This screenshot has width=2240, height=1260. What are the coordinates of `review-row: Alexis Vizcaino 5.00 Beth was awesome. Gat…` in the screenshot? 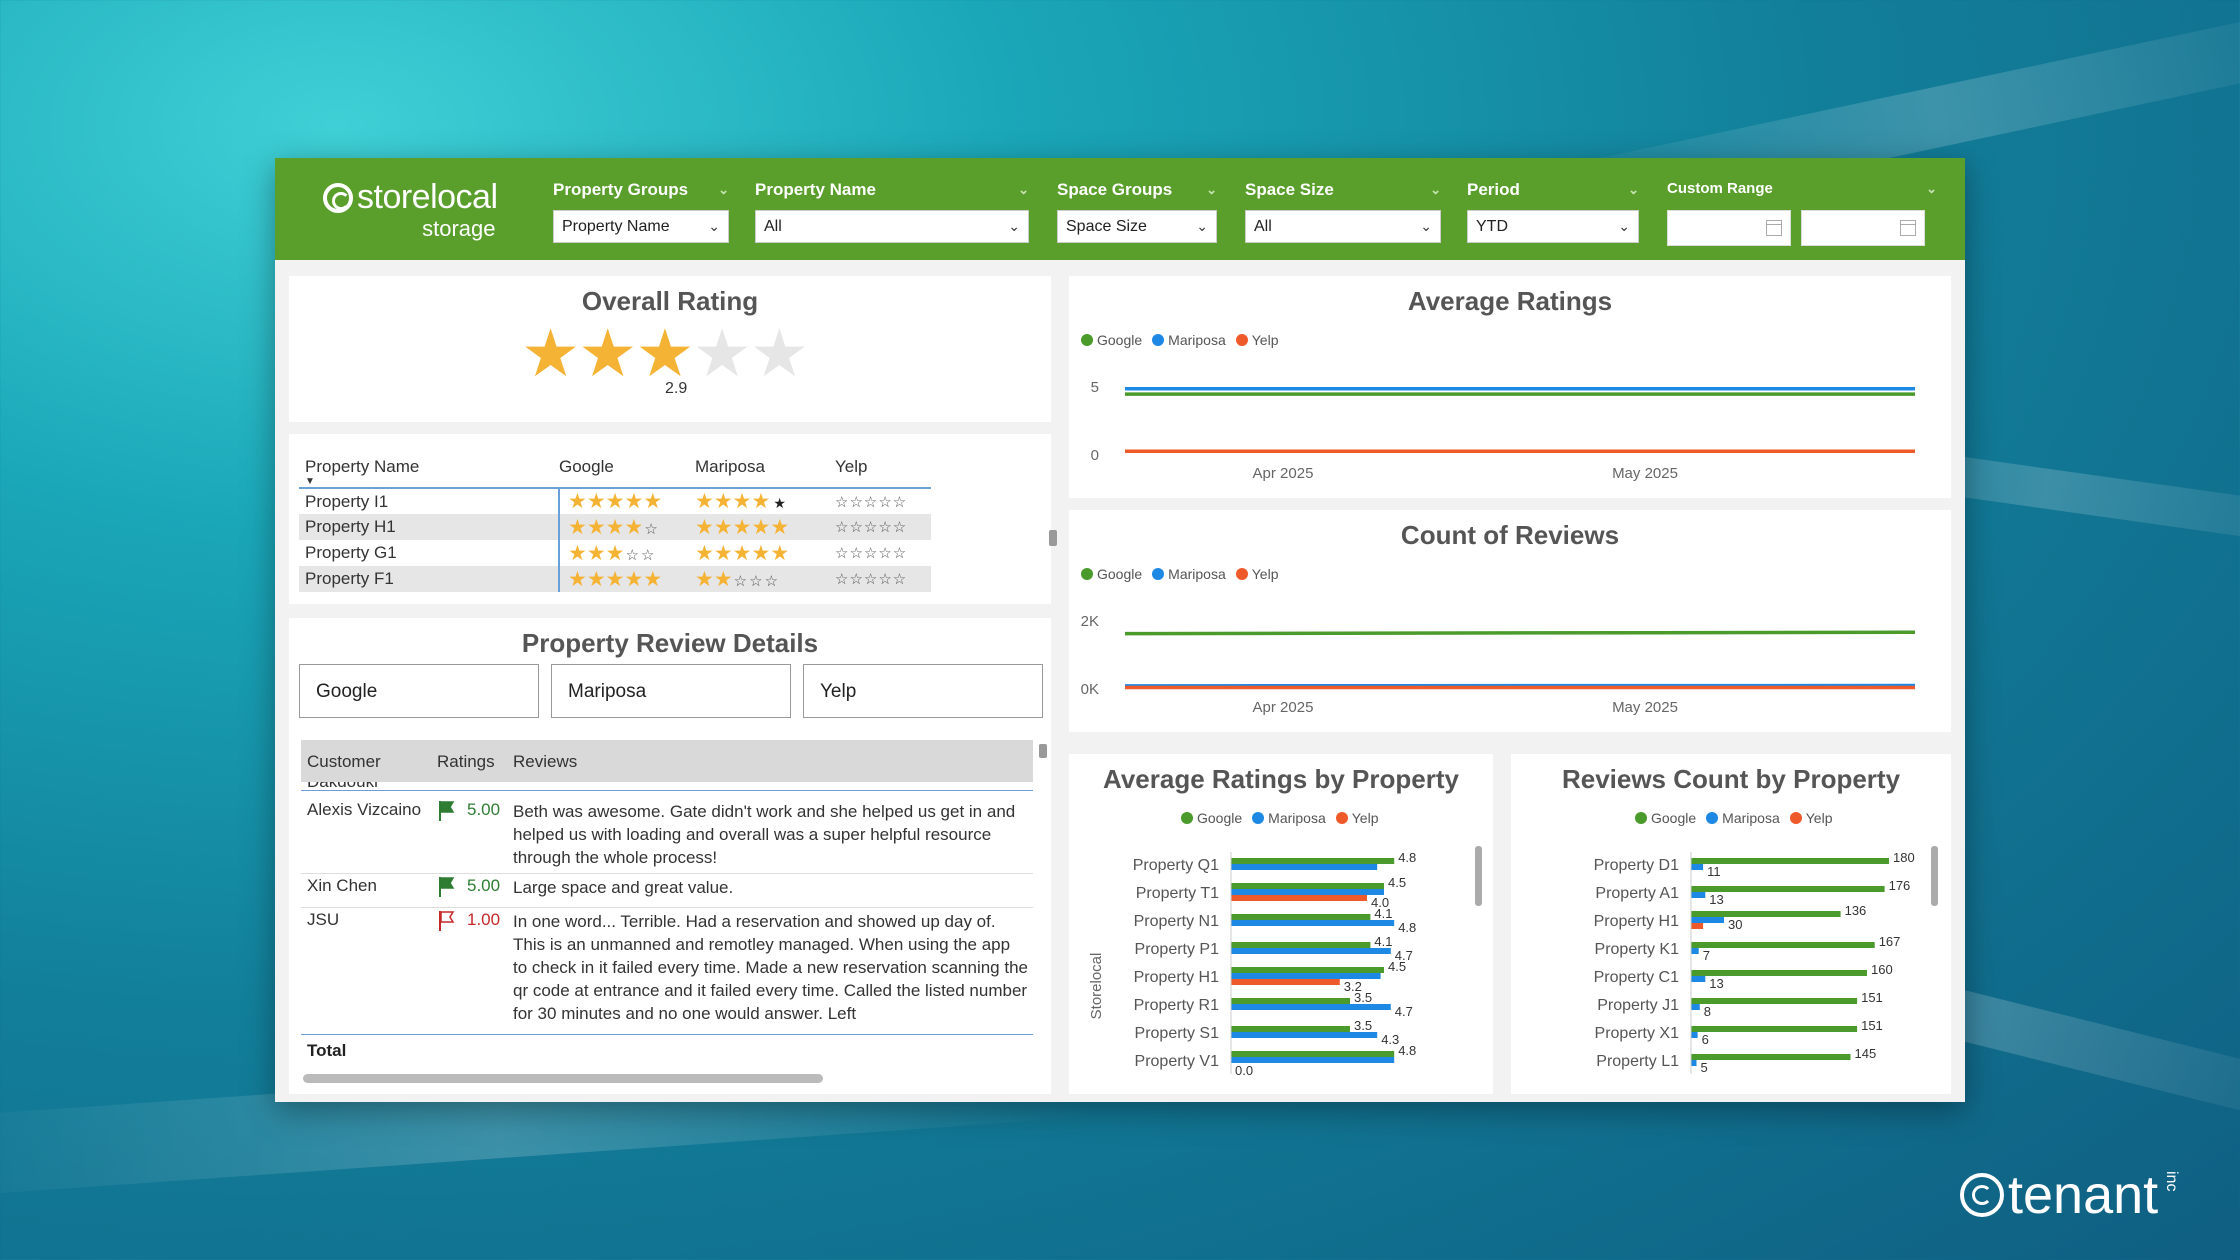 It's located at (667, 837).